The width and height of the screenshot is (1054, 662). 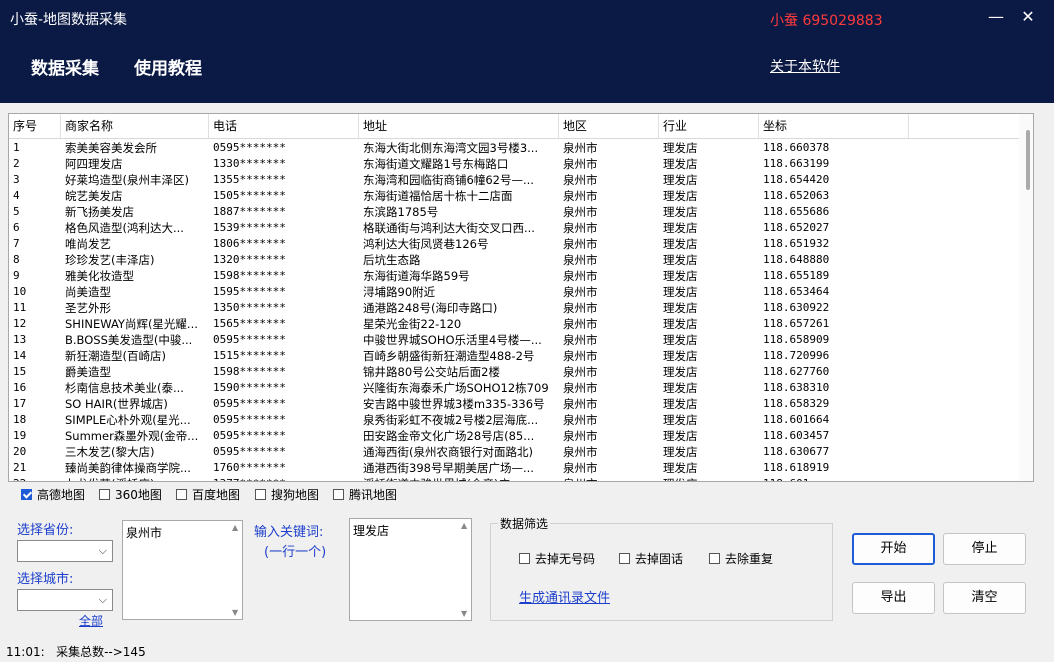 I want to click on cell-index: 5, so click(x=16, y=211).